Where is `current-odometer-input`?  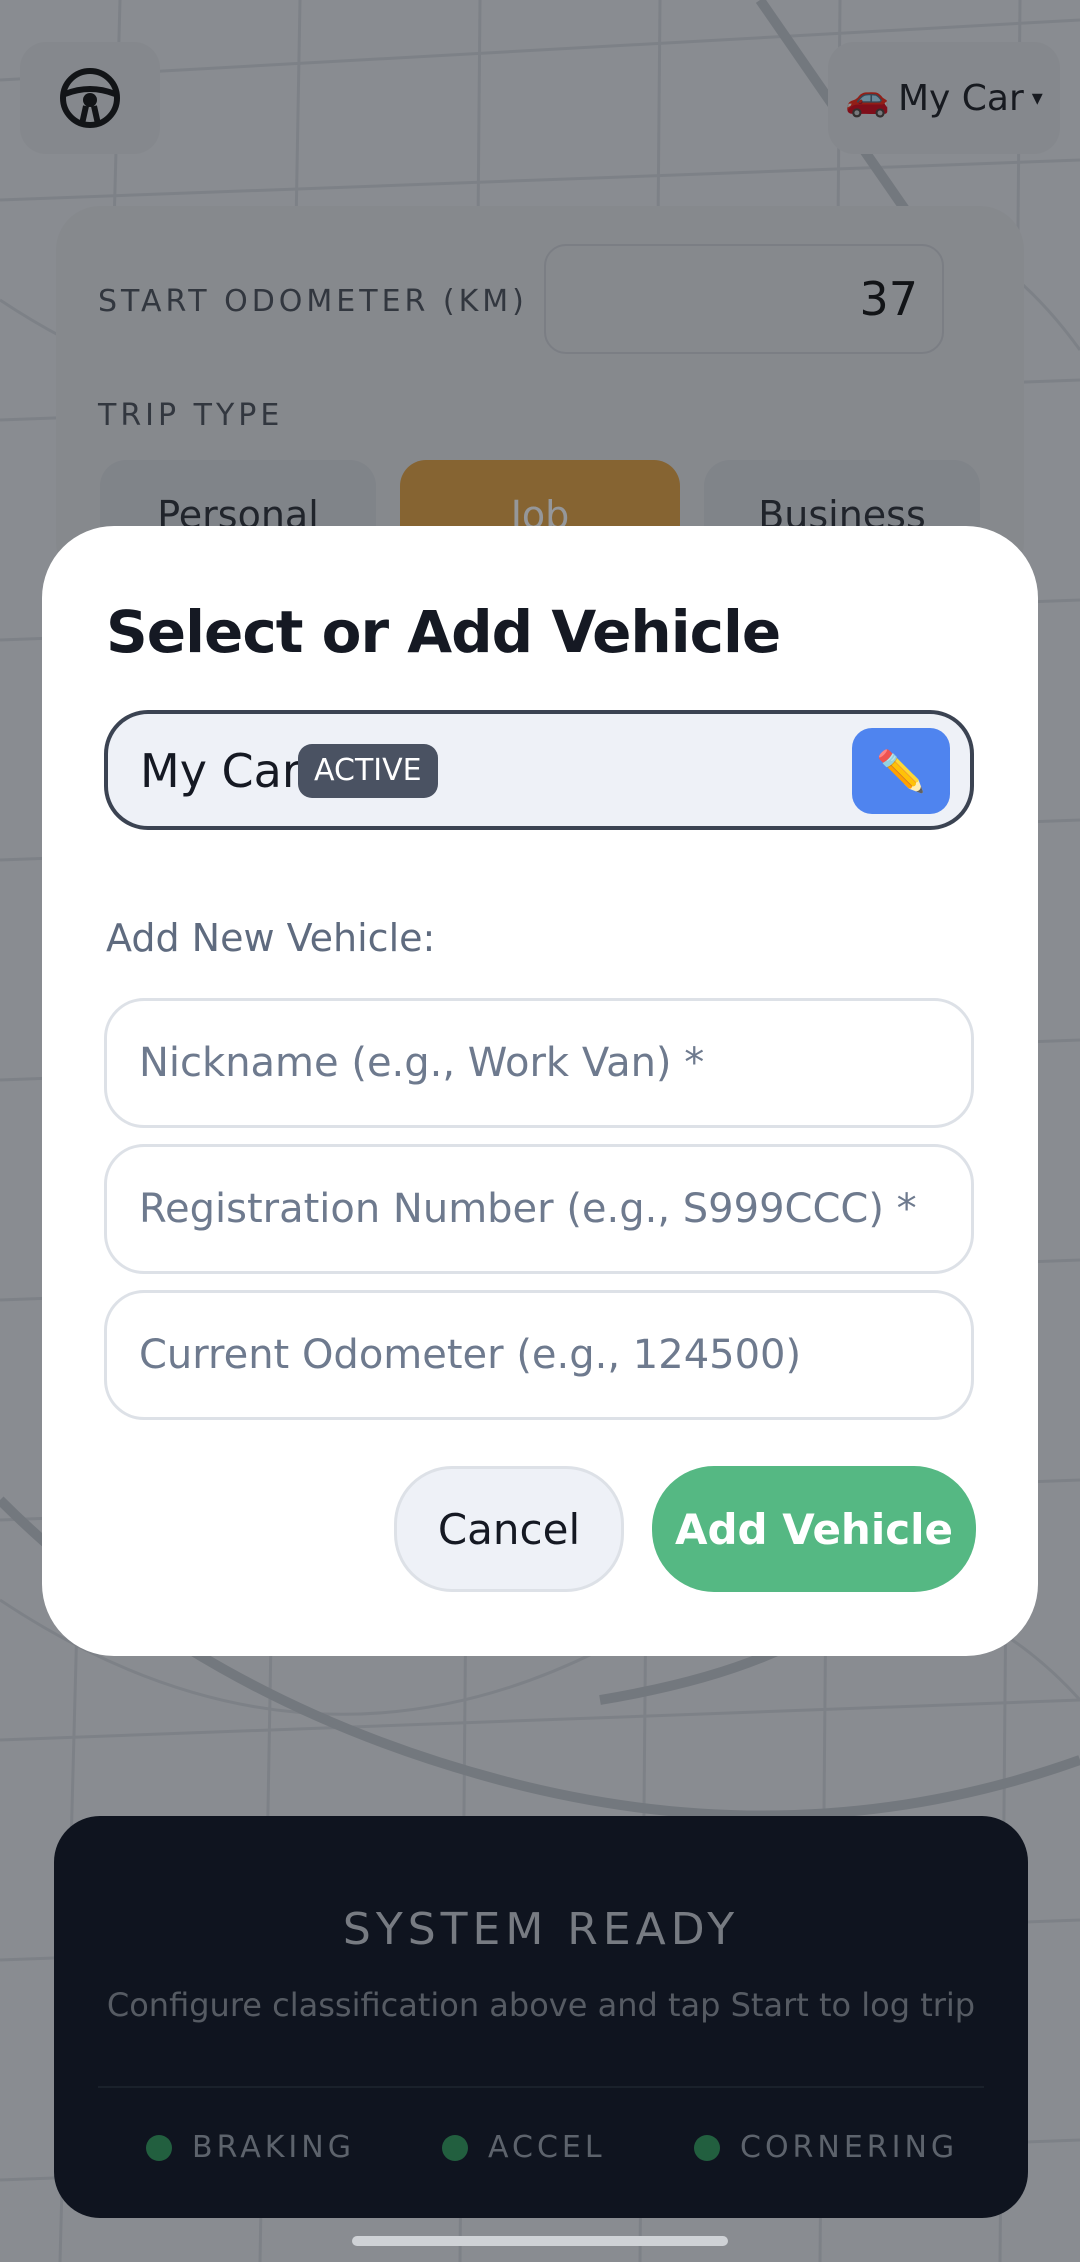 current-odometer-input is located at coordinates (539, 1355).